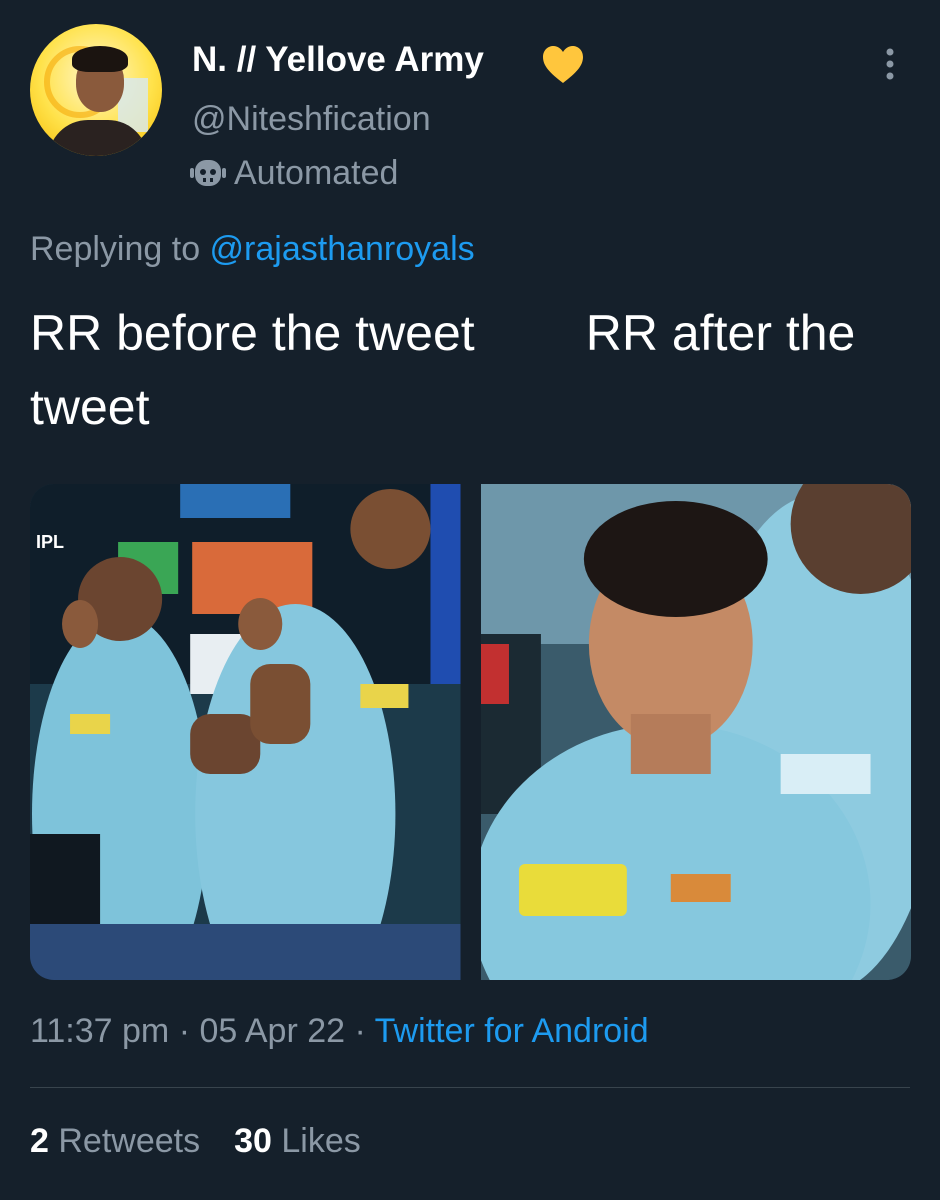  I want to click on retweets-count: 2, so click(39, 1141).